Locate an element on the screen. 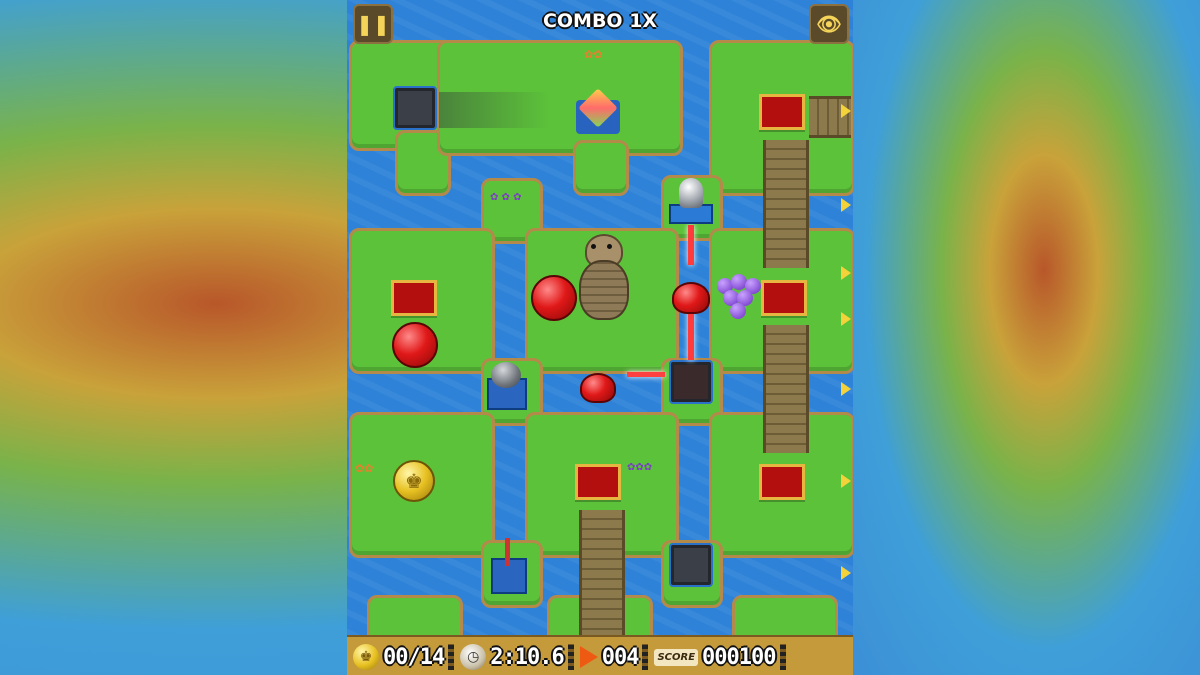 The width and height of the screenshot is (1200, 675). clock-icon: ◷ is located at coordinates (473, 657).